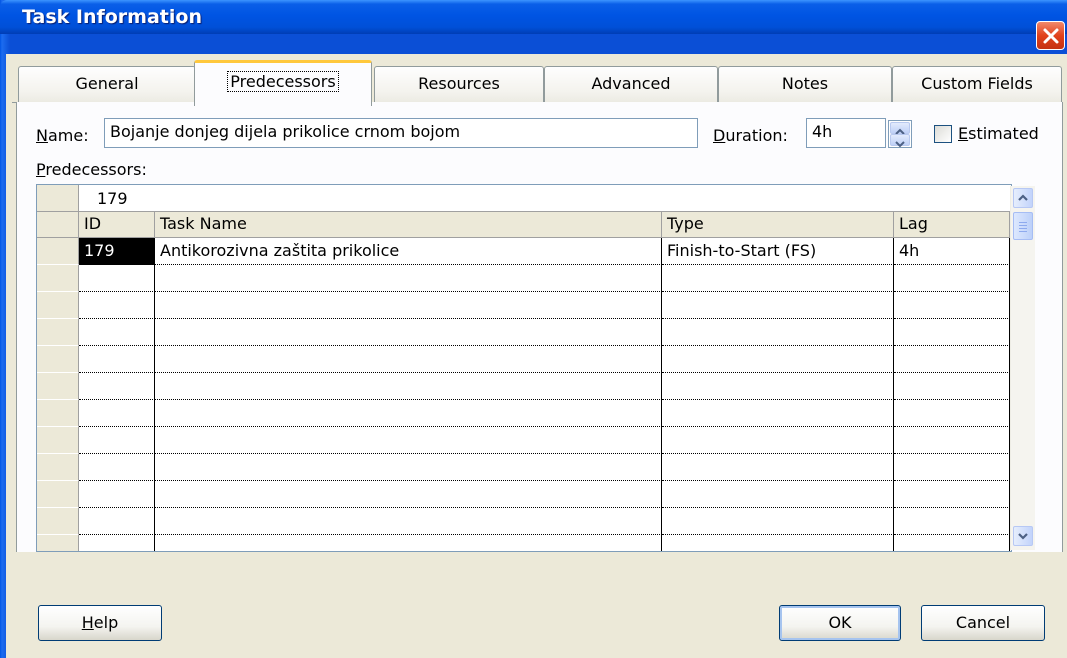 This screenshot has width=1067, height=658. Describe the element at coordinates (58, 225) in the screenshot. I see `select-all-corner` at that location.